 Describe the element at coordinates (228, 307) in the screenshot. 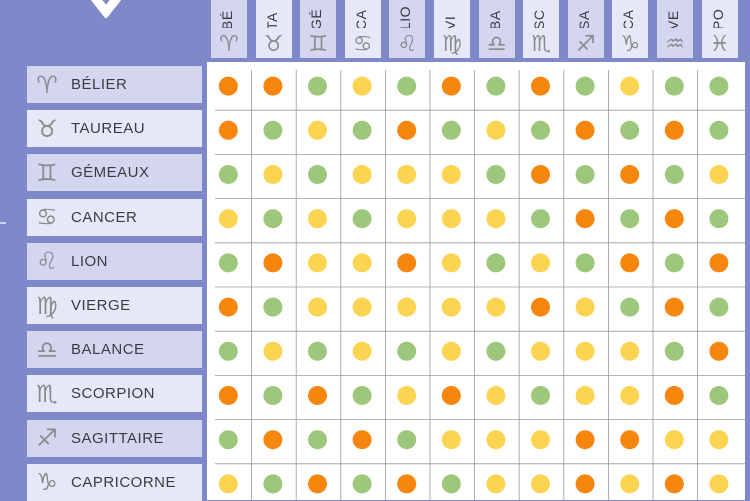

I see `compatibility-dot-vierge-belier-orange` at that location.